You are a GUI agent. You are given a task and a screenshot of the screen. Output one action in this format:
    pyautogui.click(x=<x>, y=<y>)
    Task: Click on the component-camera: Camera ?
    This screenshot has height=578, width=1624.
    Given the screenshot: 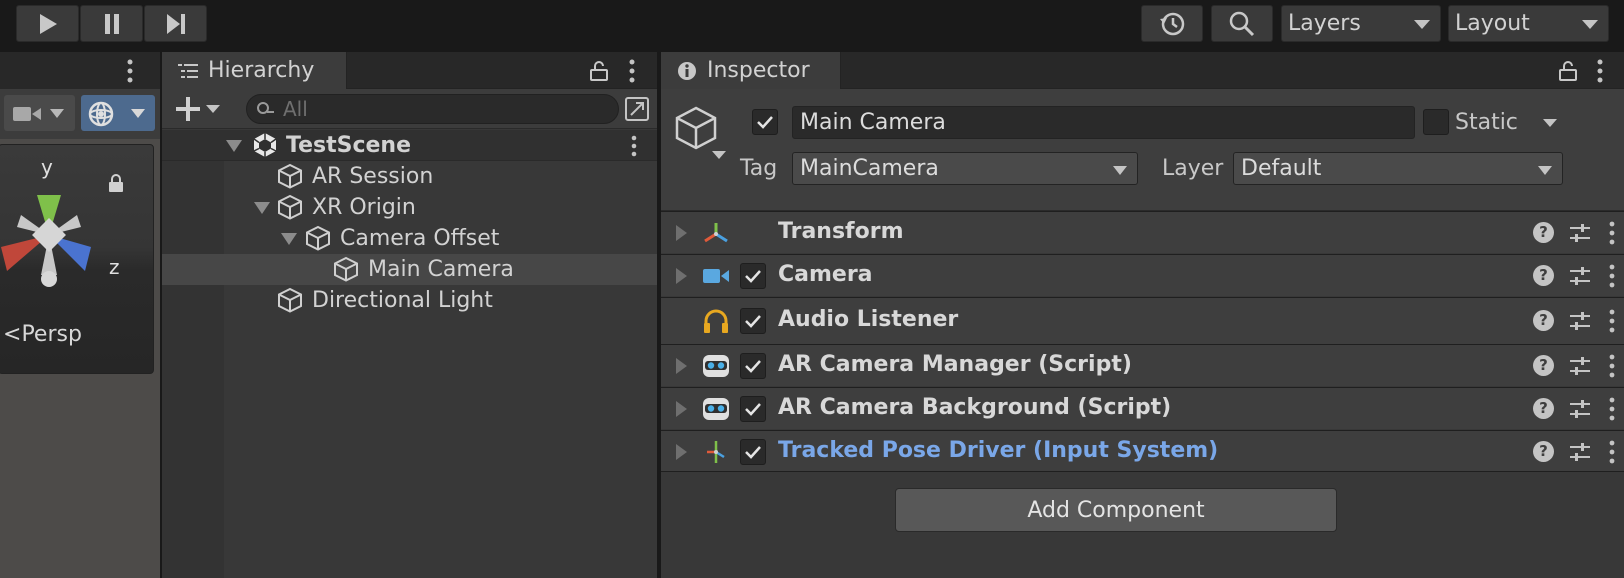 What is the action you would take?
    pyautogui.click(x=1142, y=275)
    